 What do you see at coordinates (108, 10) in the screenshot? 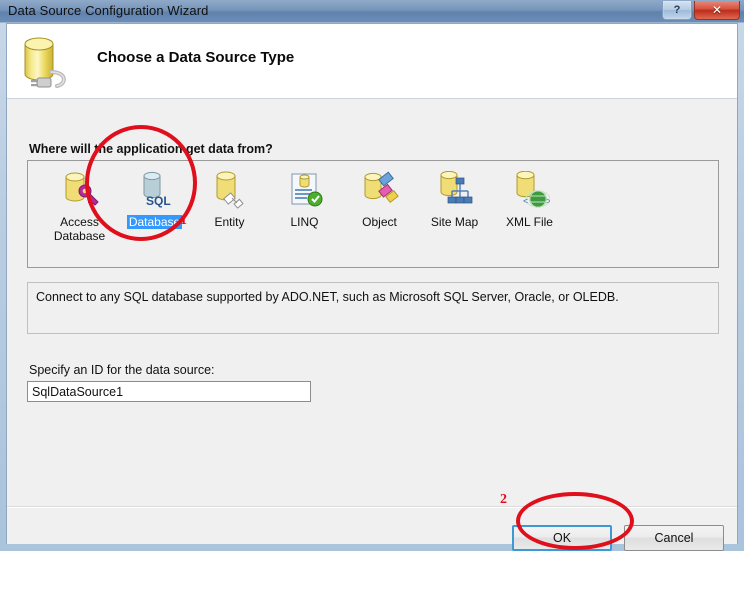
I see `window-title: Data Source Configuration Wizard` at bounding box center [108, 10].